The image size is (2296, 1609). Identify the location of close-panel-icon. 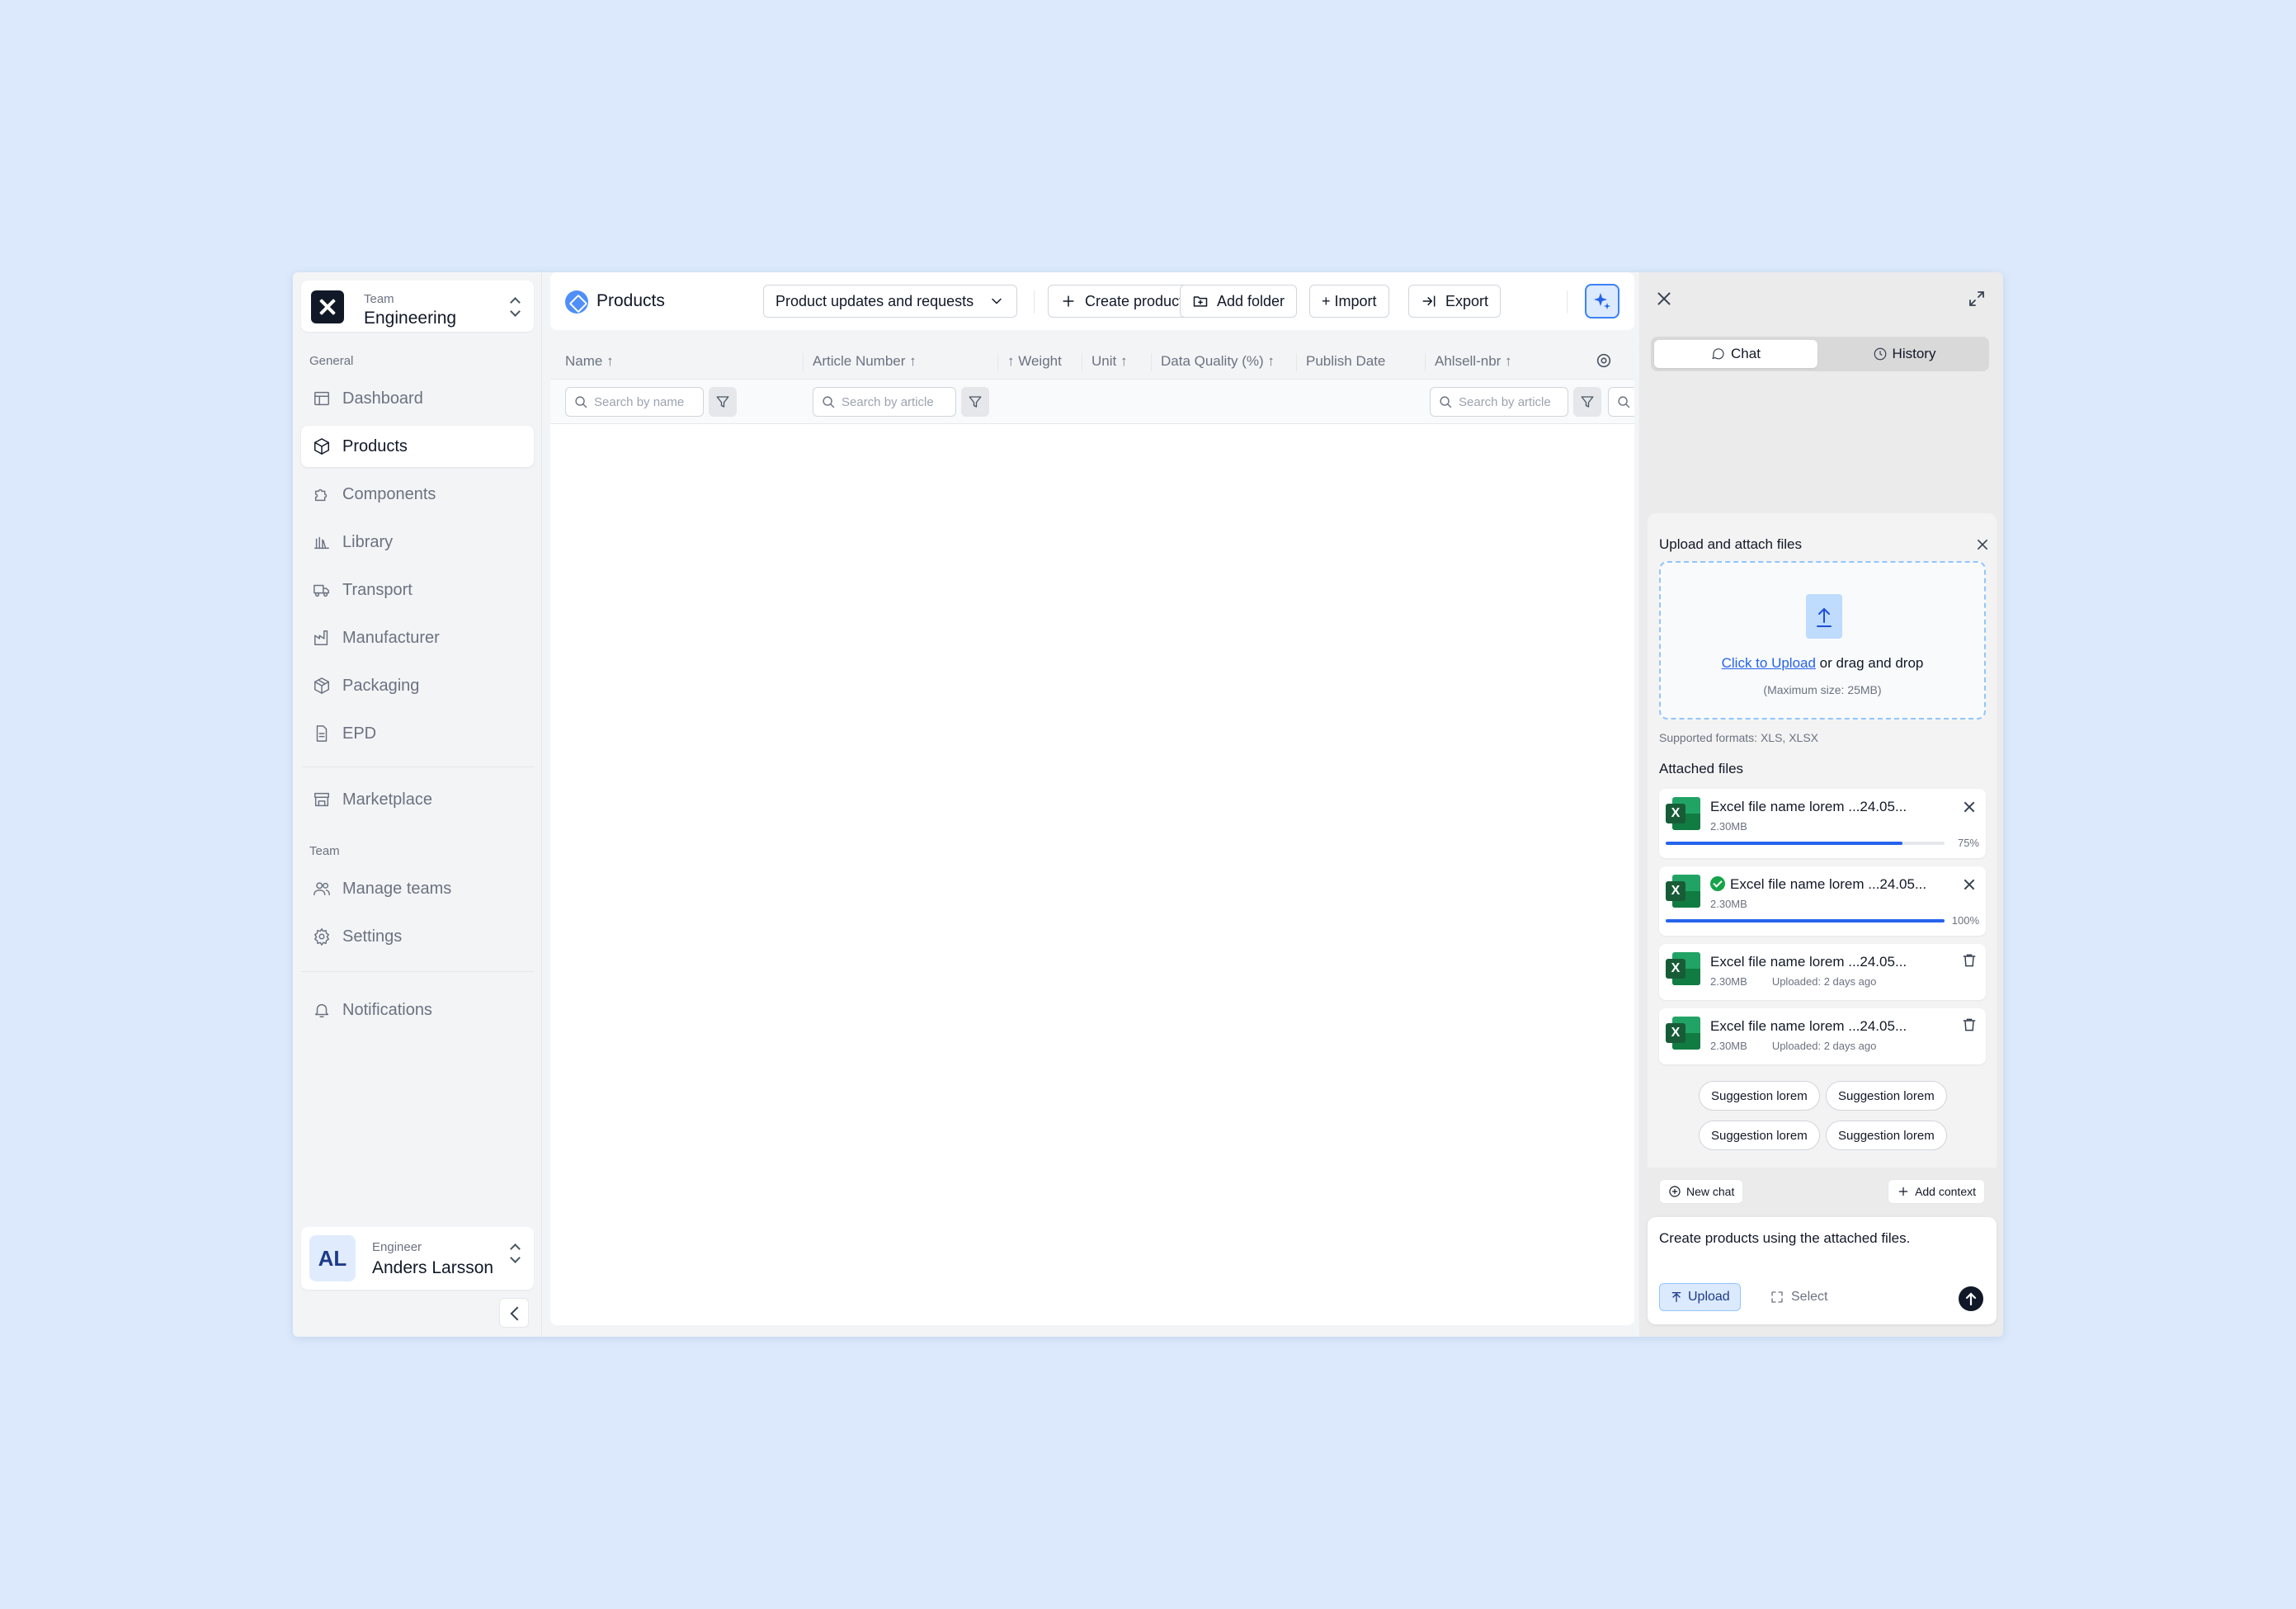
(1664, 299).